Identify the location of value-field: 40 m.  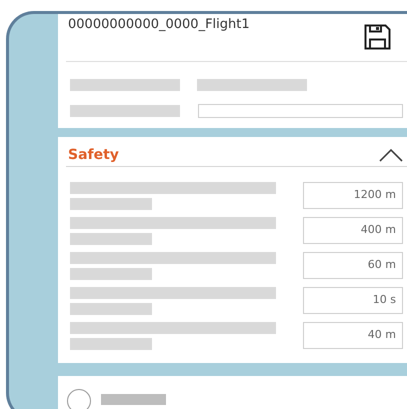
(353, 335).